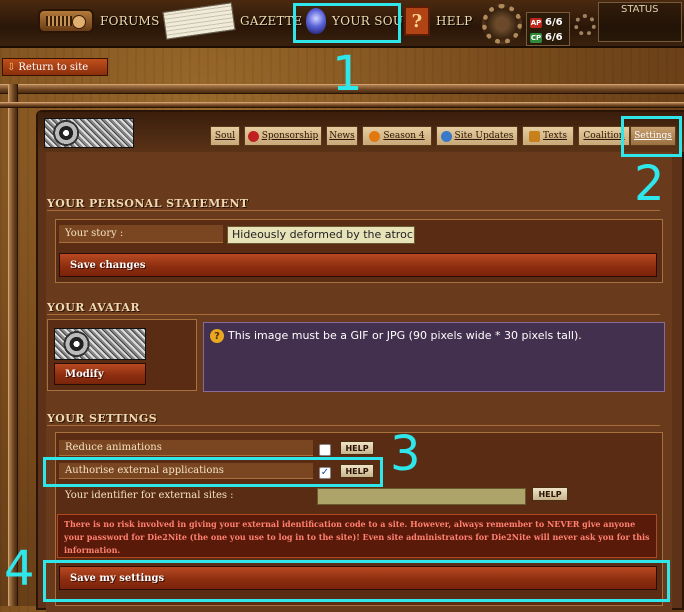 The image size is (684, 612). Describe the element at coordinates (290, 136) in the screenshot. I see `tab-sponsorship-label: Sponsorship` at that location.